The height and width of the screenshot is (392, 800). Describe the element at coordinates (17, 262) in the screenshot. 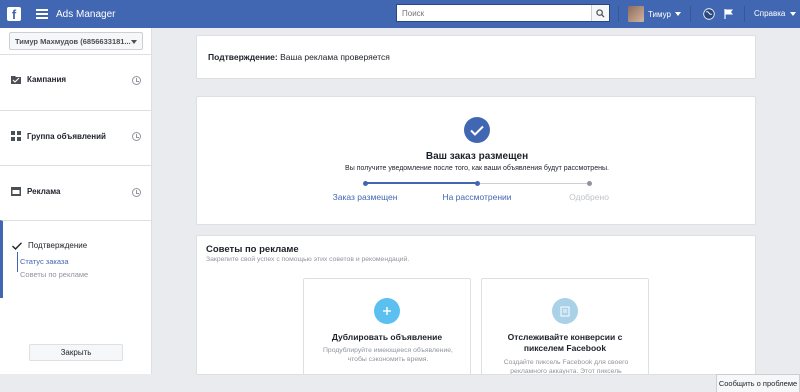

I see `tree-line` at that location.